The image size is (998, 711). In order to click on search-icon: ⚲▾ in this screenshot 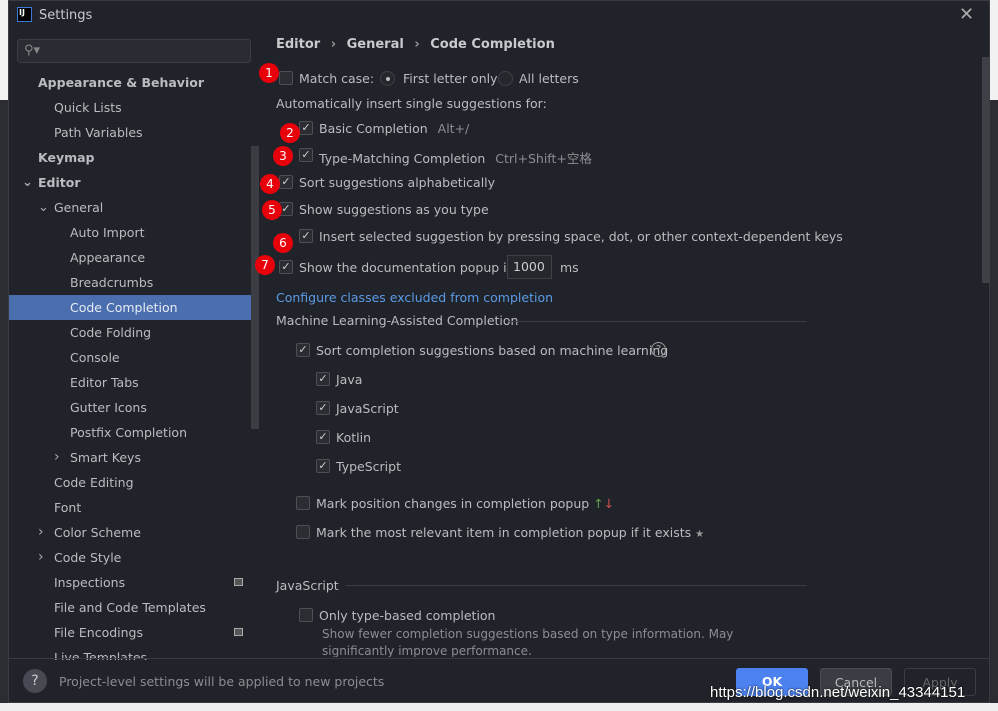, I will do `click(32, 50)`.